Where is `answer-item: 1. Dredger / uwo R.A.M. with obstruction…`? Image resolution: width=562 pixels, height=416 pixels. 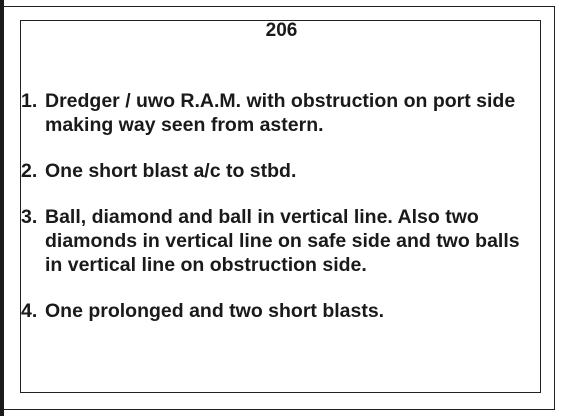 answer-item: 1. Dredger / uwo R.A.M. with obstruction… is located at coordinates (276, 113).